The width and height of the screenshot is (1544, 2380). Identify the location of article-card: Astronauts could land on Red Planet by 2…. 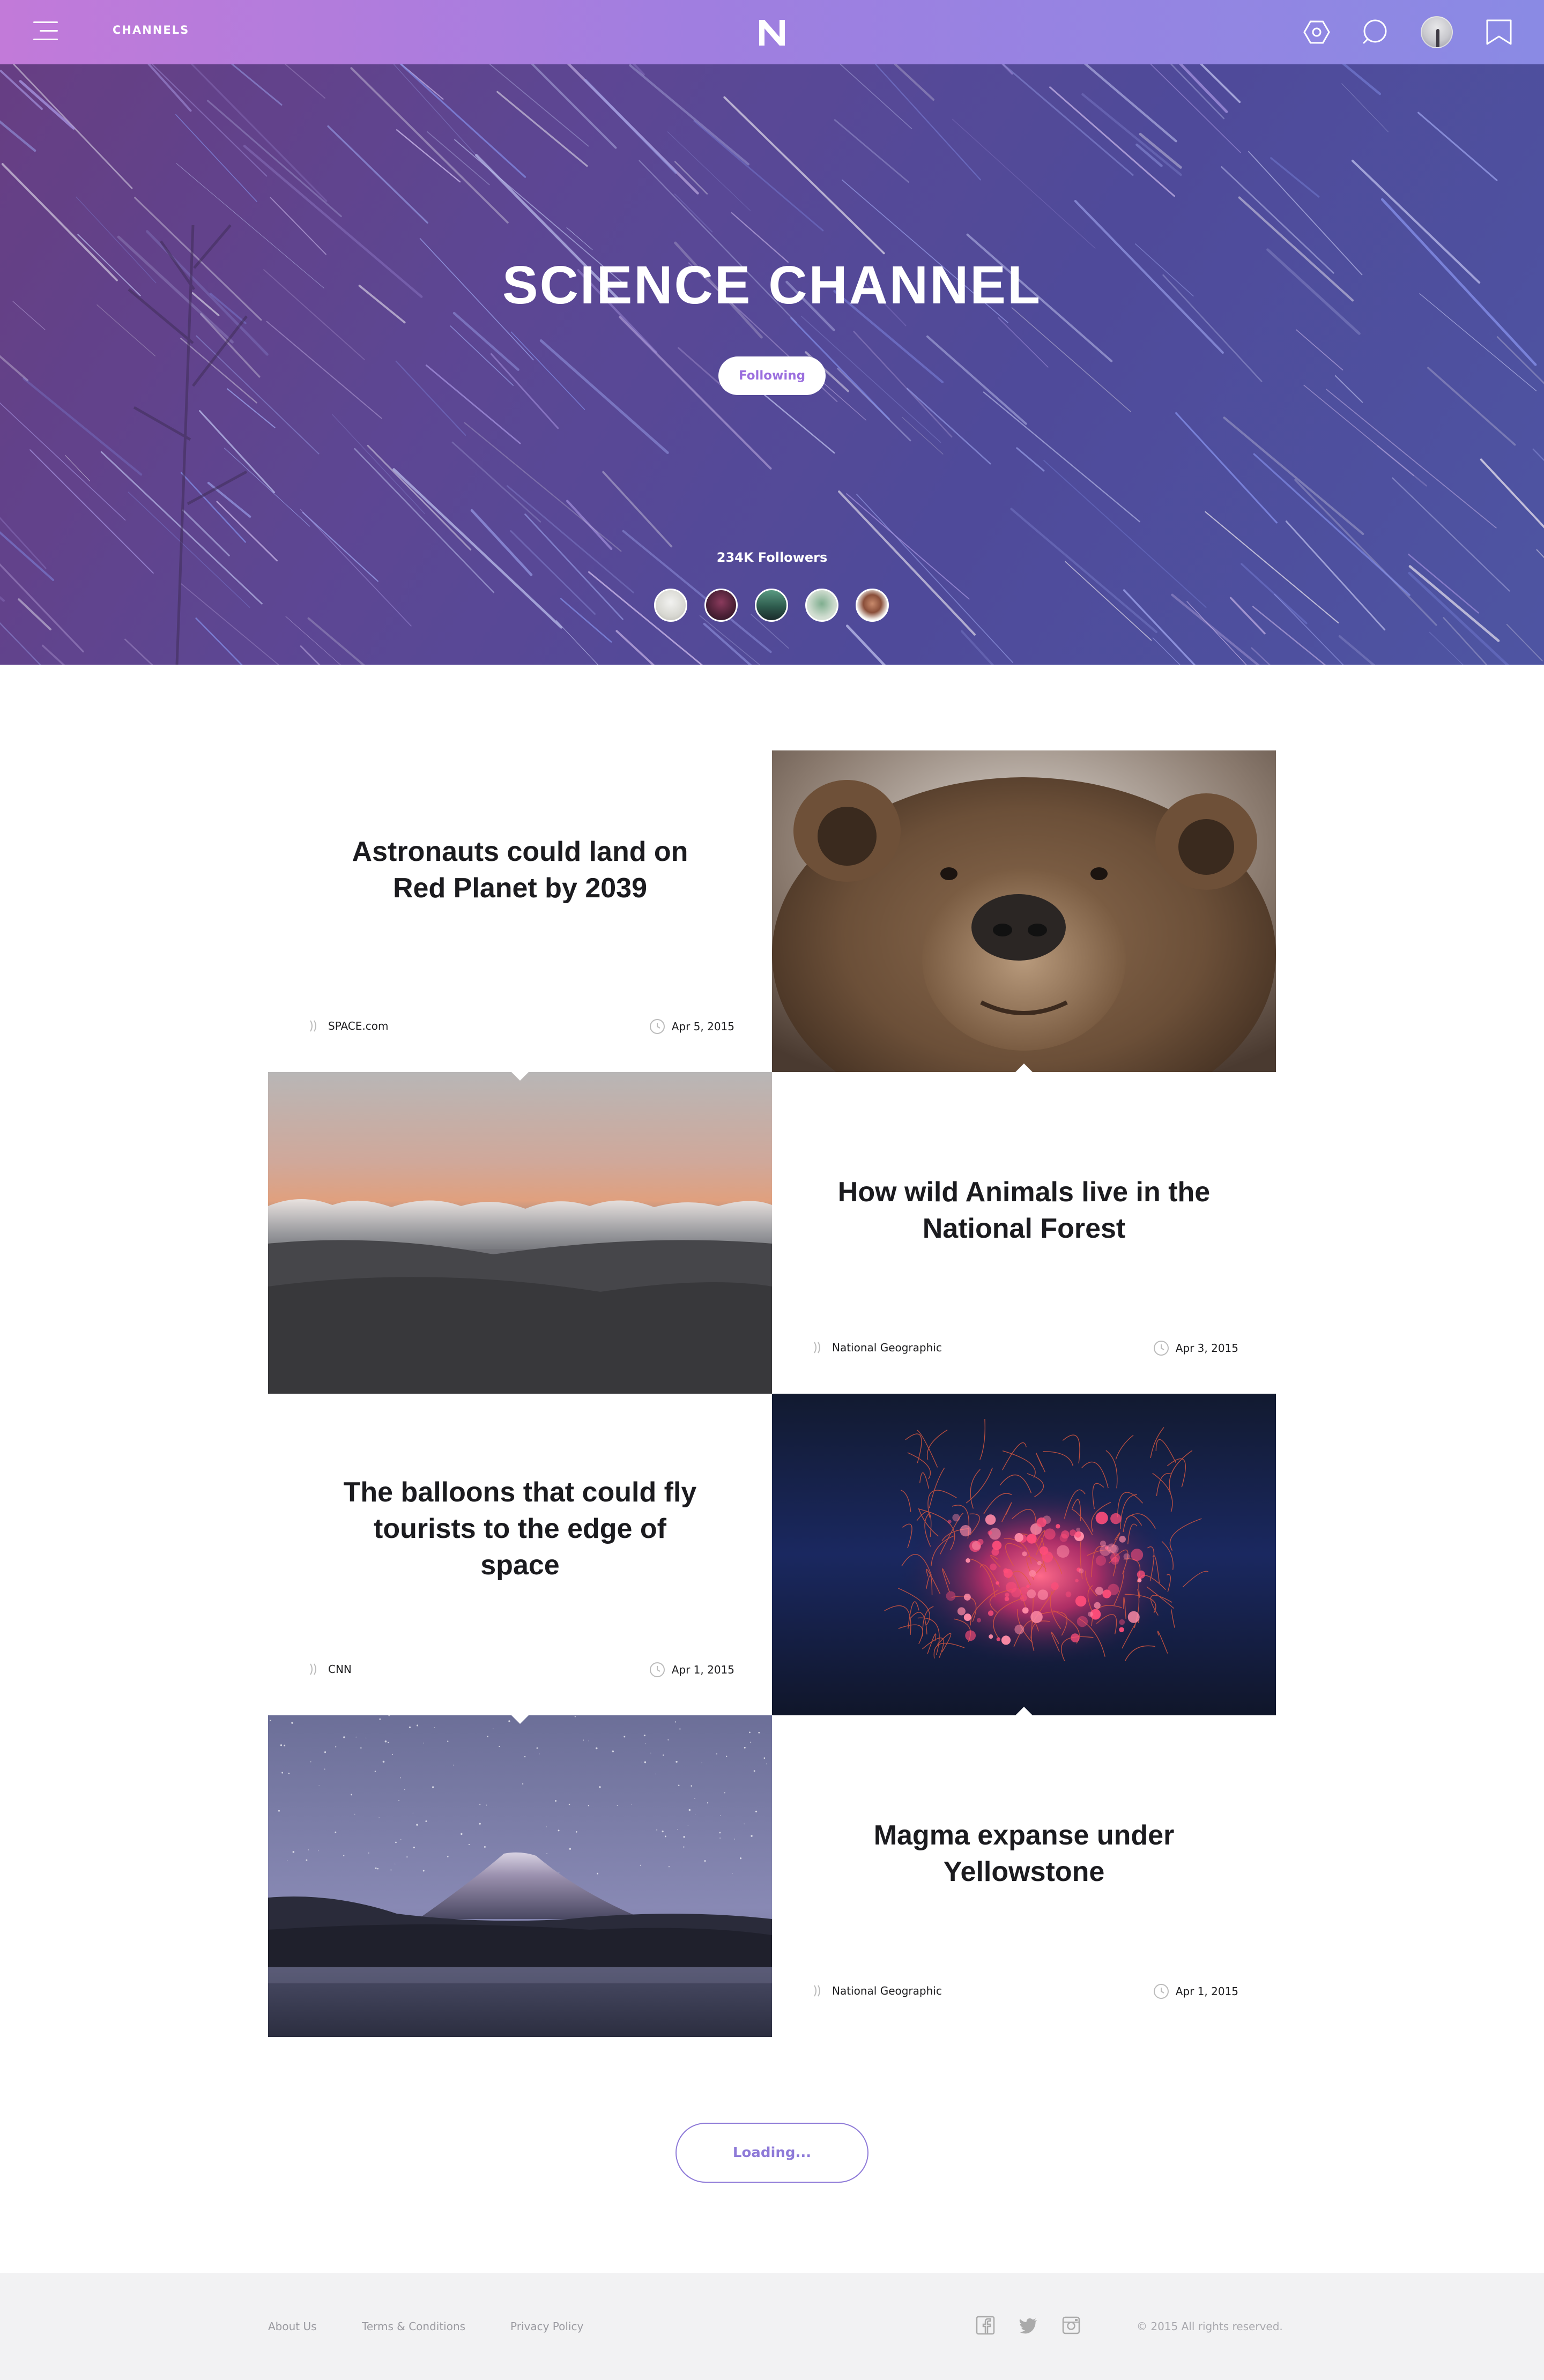
(520, 911).